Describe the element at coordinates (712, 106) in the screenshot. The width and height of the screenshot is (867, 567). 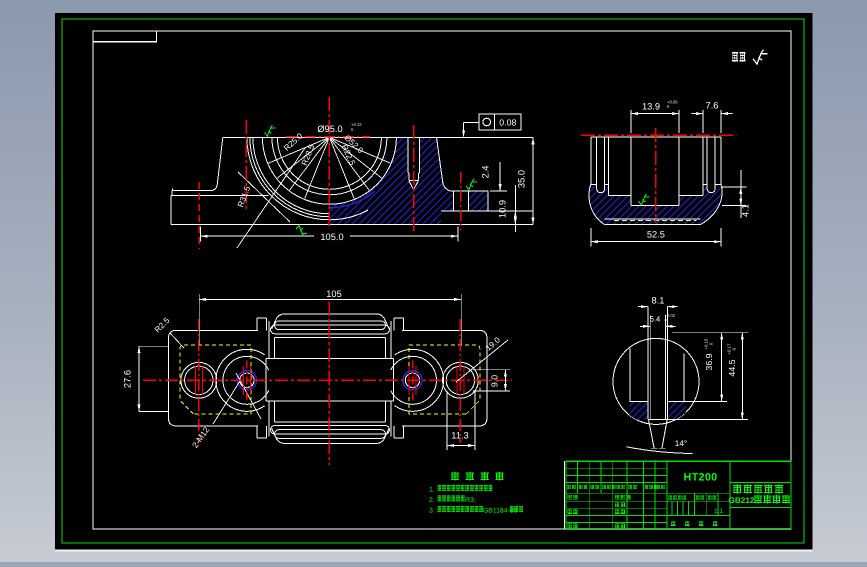
I see `svg-text: 7.6` at that location.